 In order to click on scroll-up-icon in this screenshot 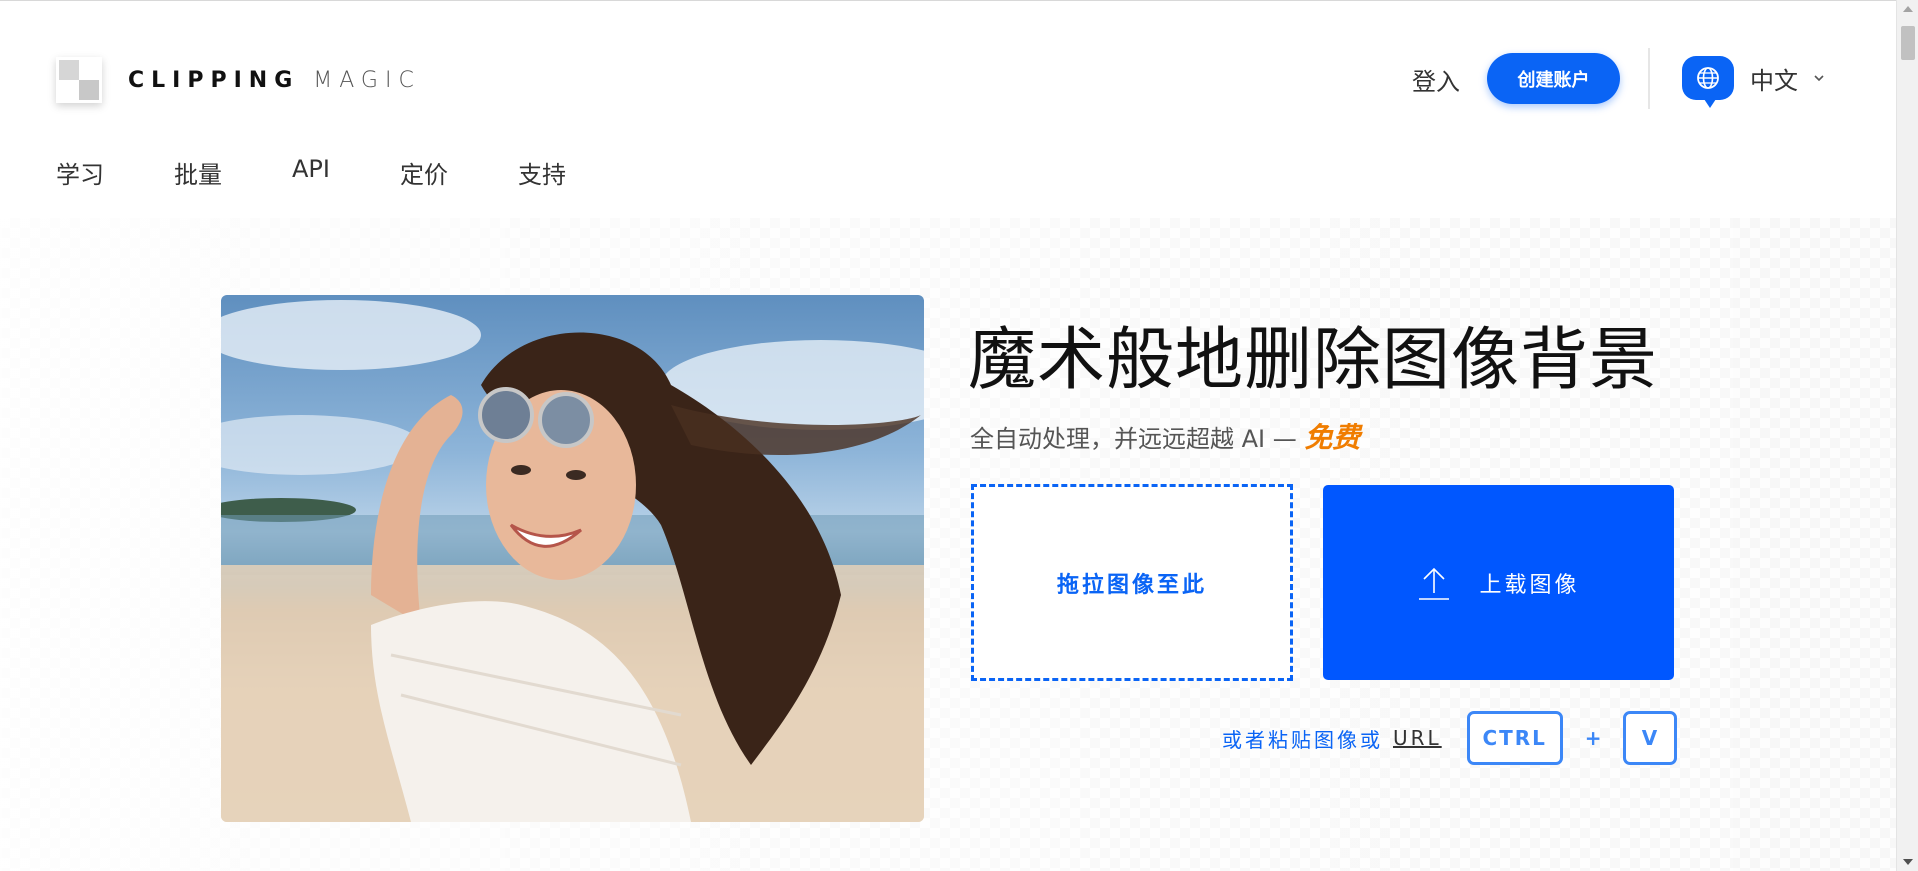, I will do `click(1908, 9)`.